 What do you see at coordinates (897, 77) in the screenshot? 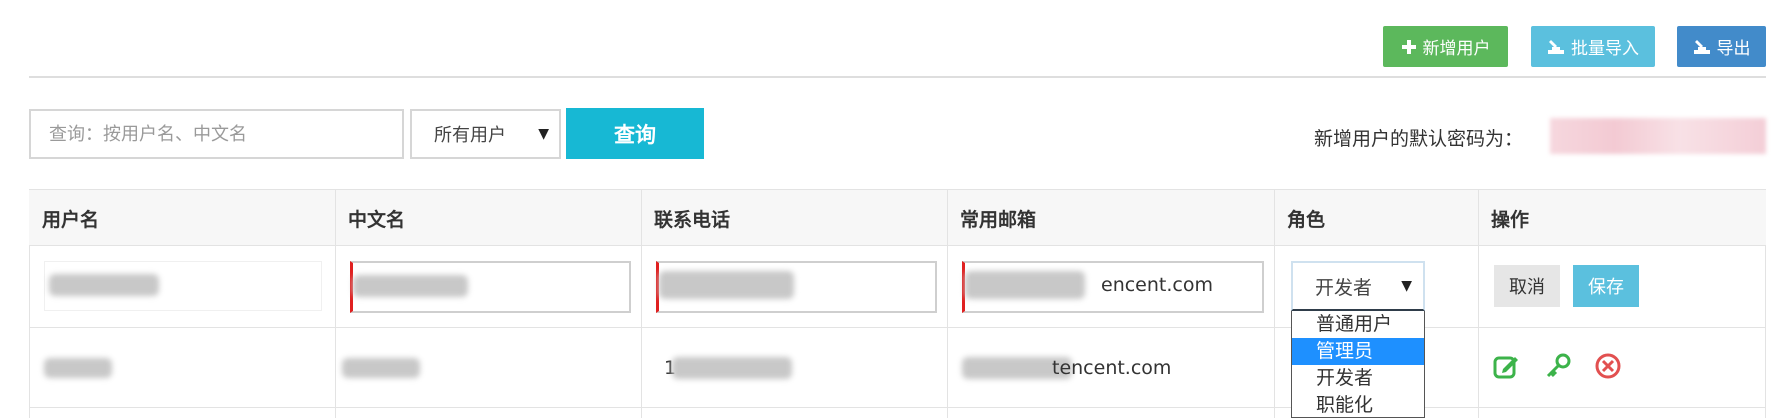
I see `toolbar-divider` at bounding box center [897, 77].